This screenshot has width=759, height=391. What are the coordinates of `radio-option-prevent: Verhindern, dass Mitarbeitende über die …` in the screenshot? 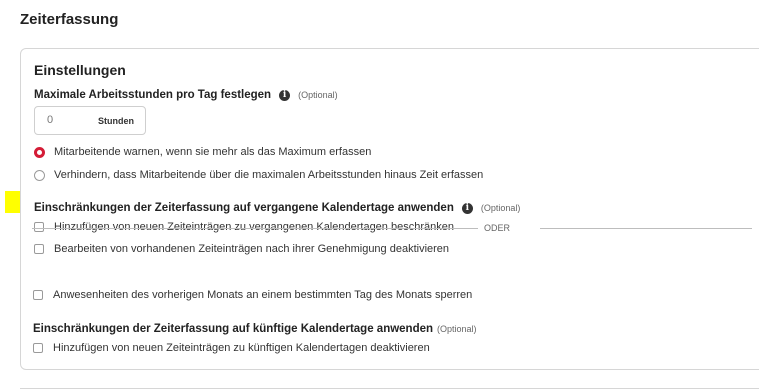 It's located at (258, 175).